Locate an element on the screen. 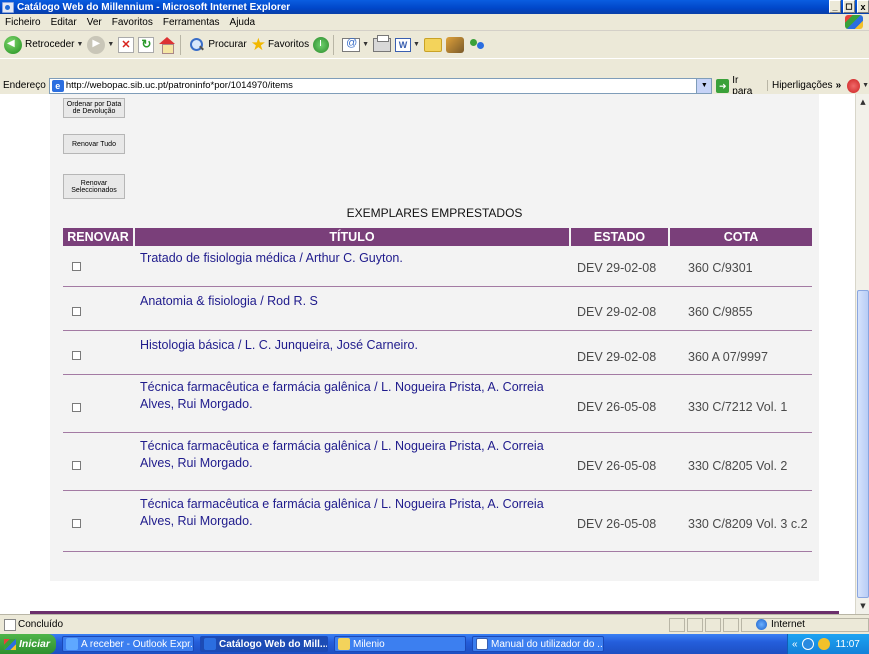 This screenshot has height=654, width=869. system-tray: « 11:07 is located at coordinates (828, 644).